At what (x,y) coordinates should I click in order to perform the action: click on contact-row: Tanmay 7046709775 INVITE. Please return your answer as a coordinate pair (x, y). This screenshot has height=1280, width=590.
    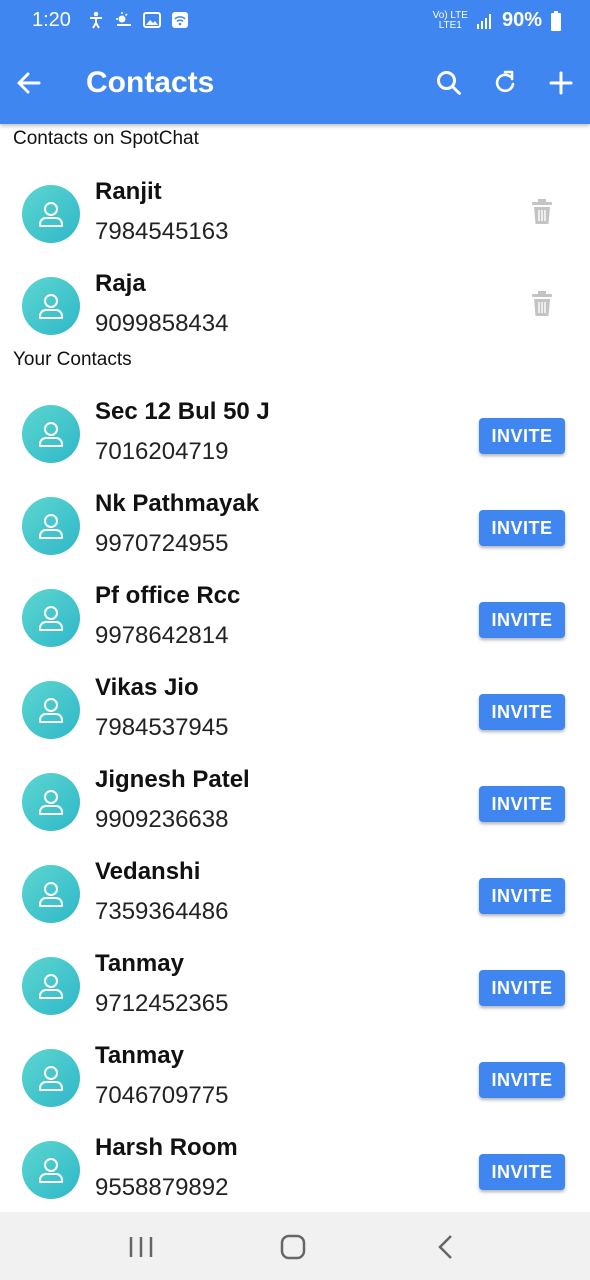
    Looking at the image, I should click on (295, 1078).